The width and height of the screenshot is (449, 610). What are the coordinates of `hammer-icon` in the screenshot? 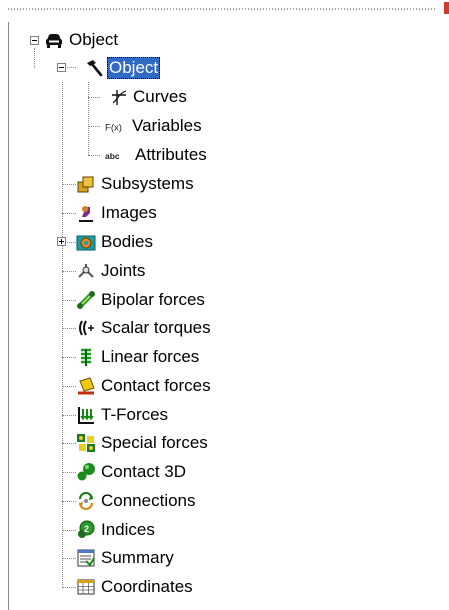 It's located at (94, 68).